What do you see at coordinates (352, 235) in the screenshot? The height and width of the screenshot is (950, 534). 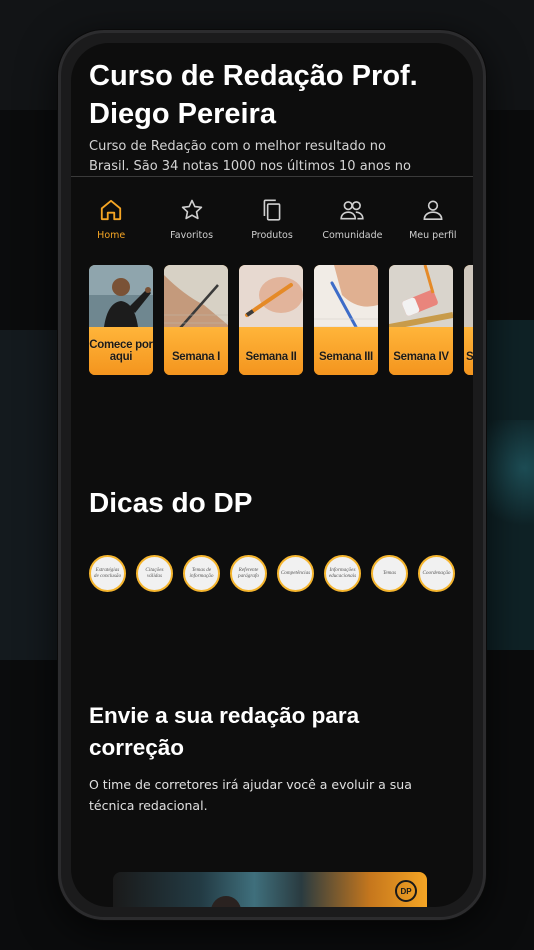 I see `tab-comunidade-label: Comunidade` at bounding box center [352, 235].